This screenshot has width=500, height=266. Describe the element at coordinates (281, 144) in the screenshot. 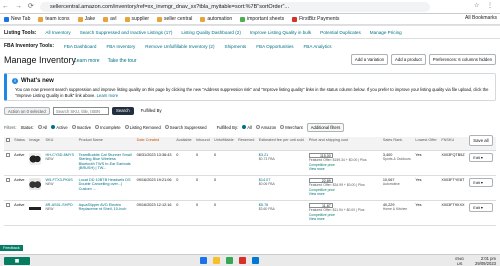

I see `col-fee: Estimated fee per unit sold` at that location.